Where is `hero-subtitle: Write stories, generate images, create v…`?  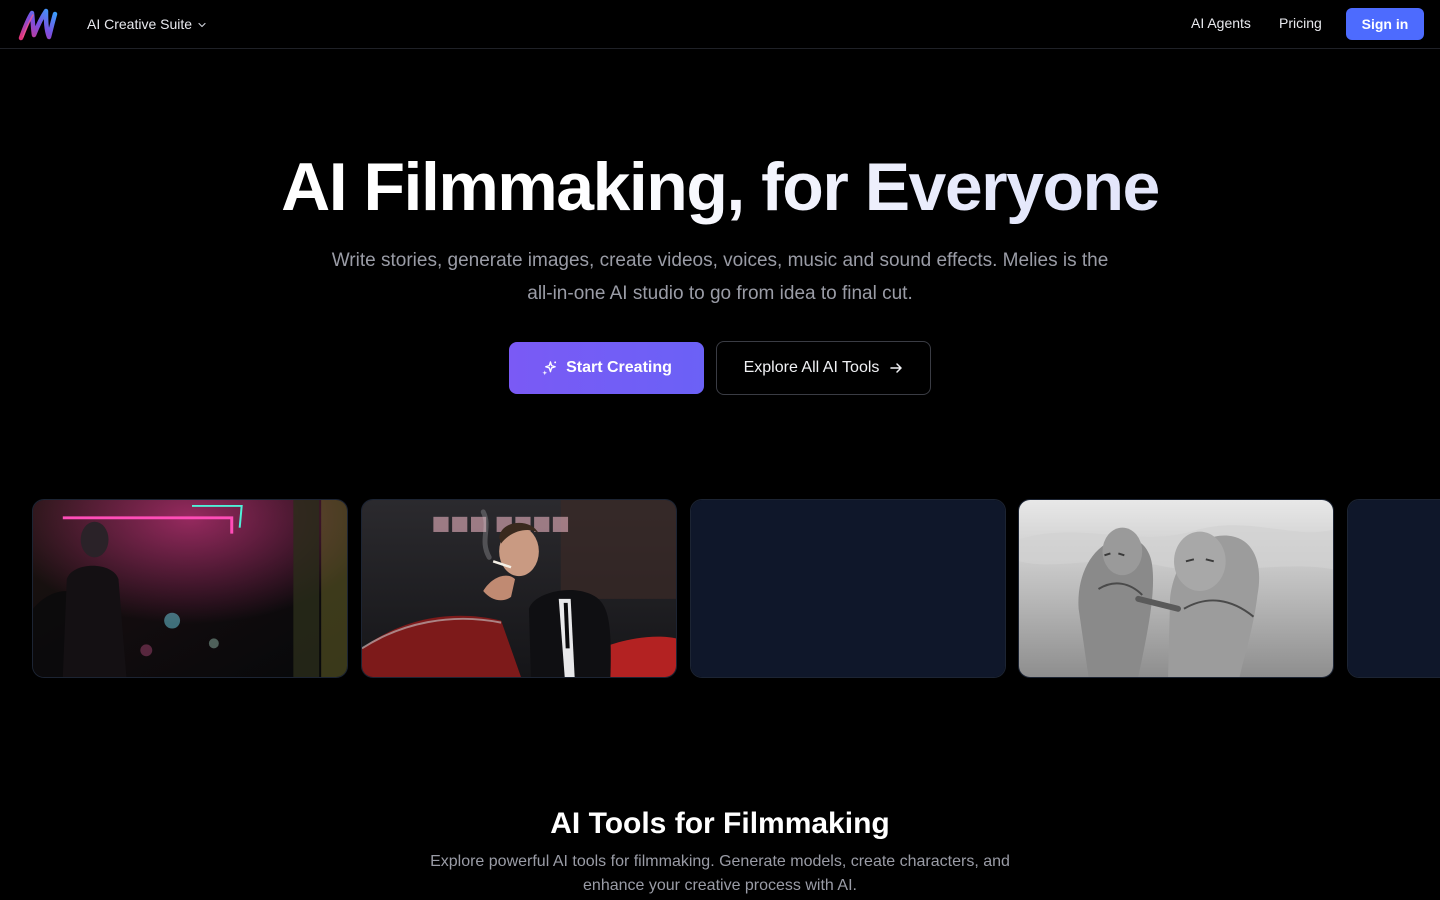 hero-subtitle: Write stories, generate images, create v… is located at coordinates (720, 277).